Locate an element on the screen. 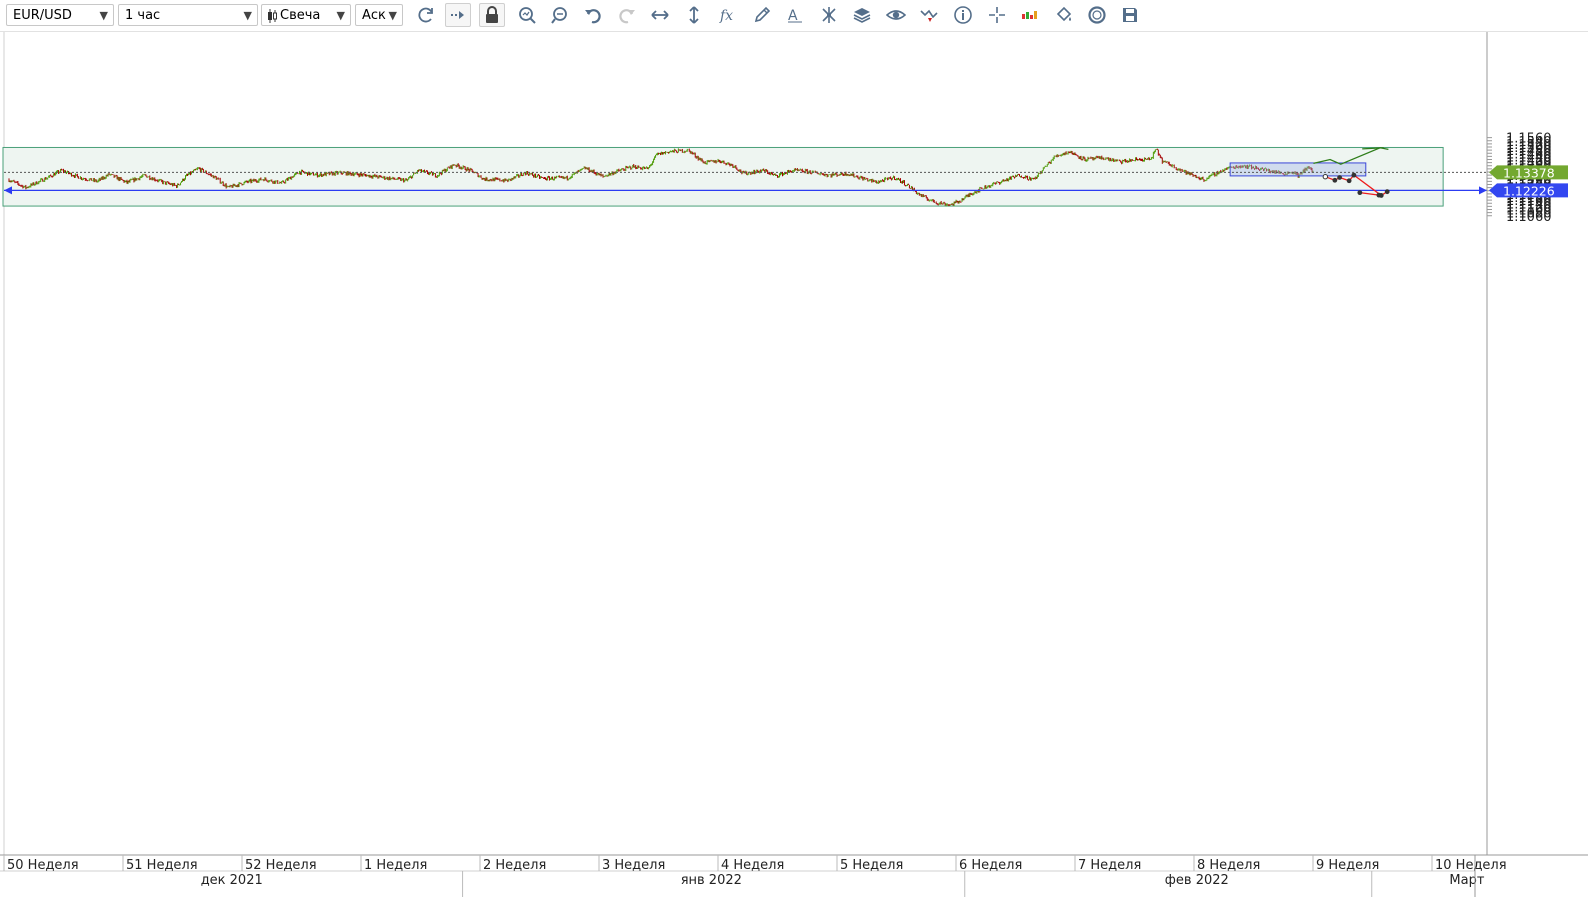 Image resolution: width=1588 pixels, height=897 pixels. redo-icon is located at coordinates (627, 16).